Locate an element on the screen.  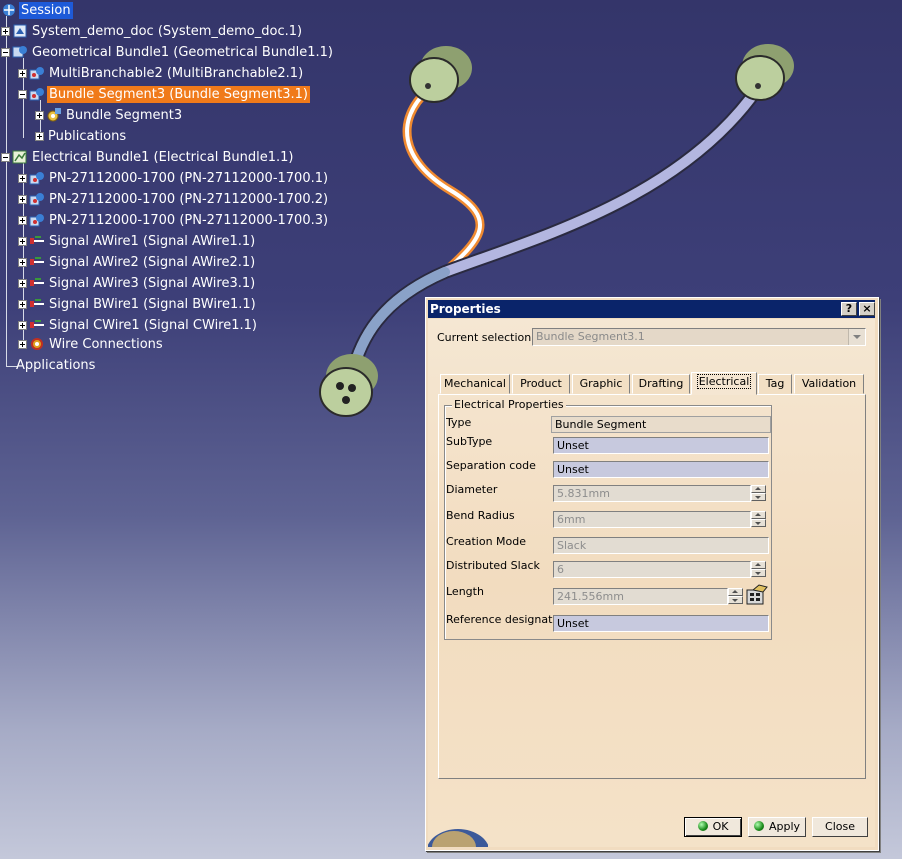
apply-button: Apply is located at coordinates (777, 827).